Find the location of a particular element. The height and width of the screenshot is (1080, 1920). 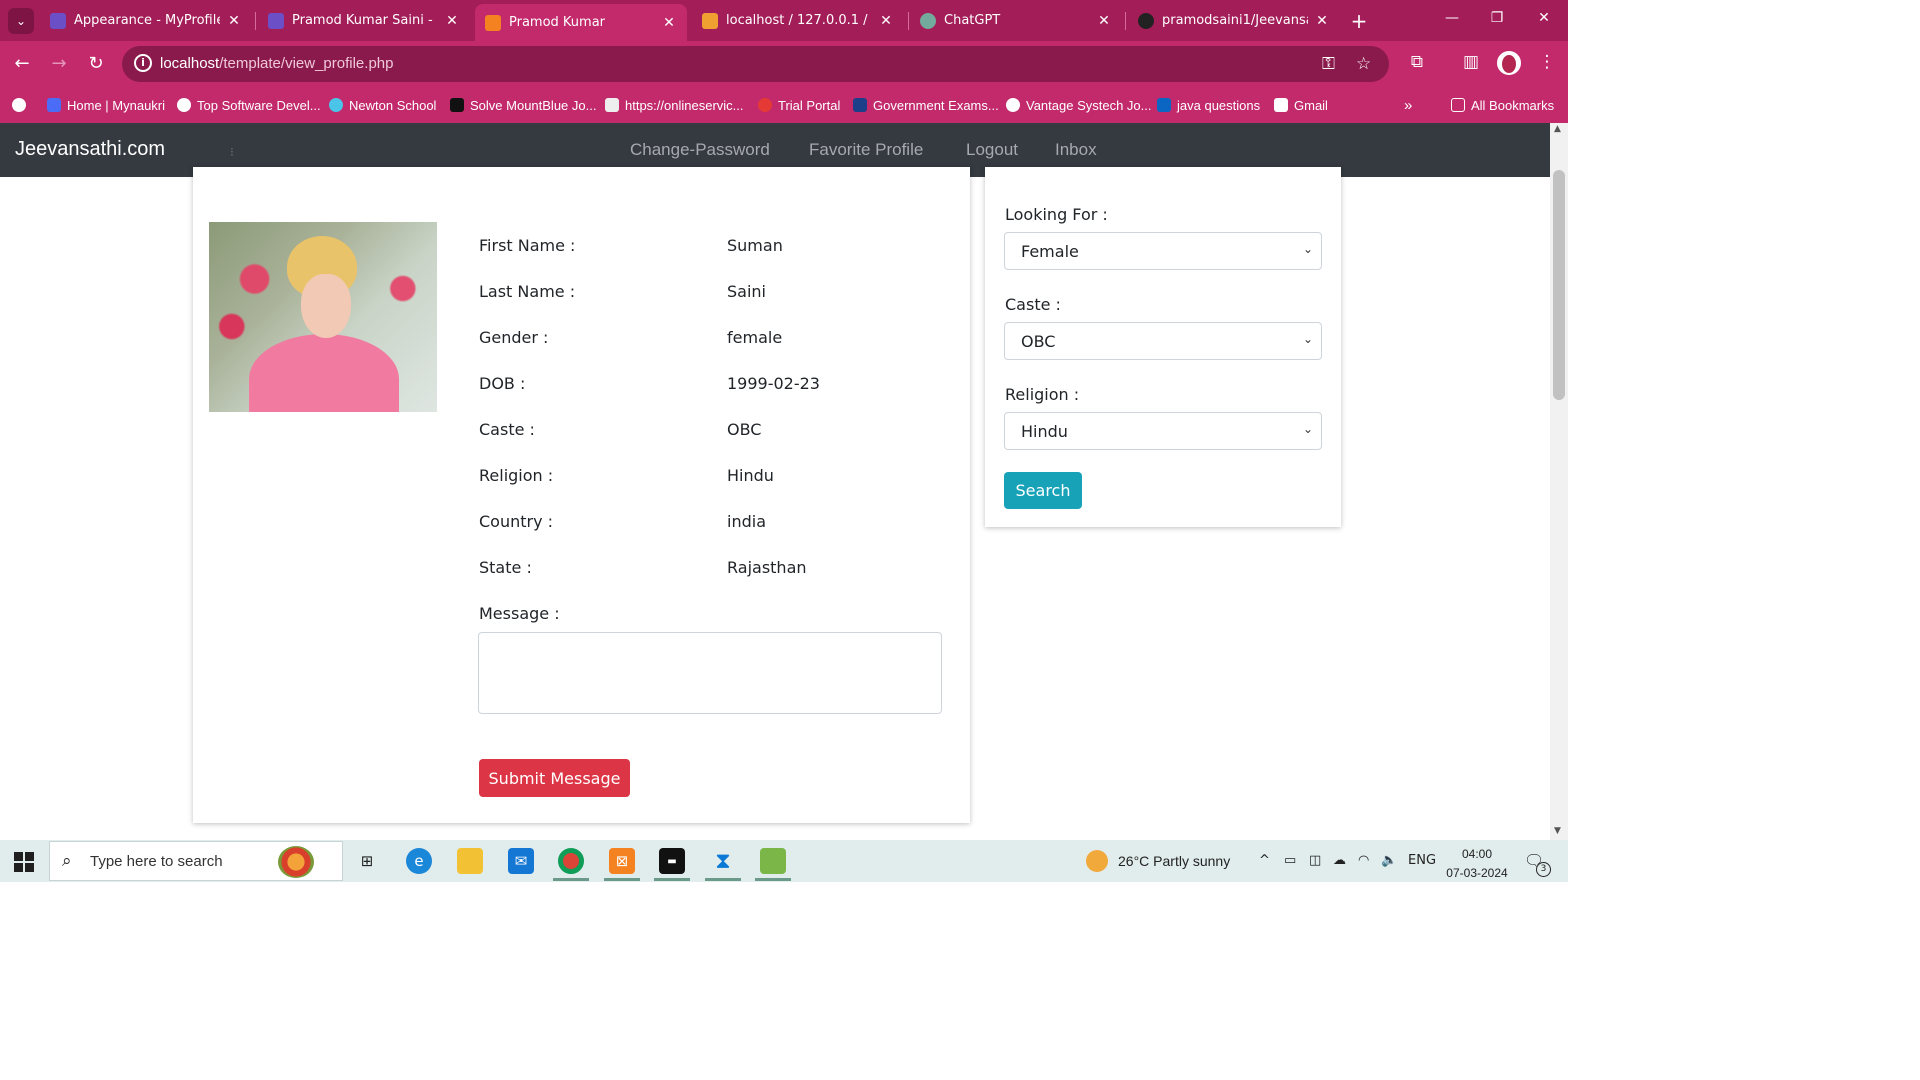

forward-icon: → is located at coordinates (59, 63).